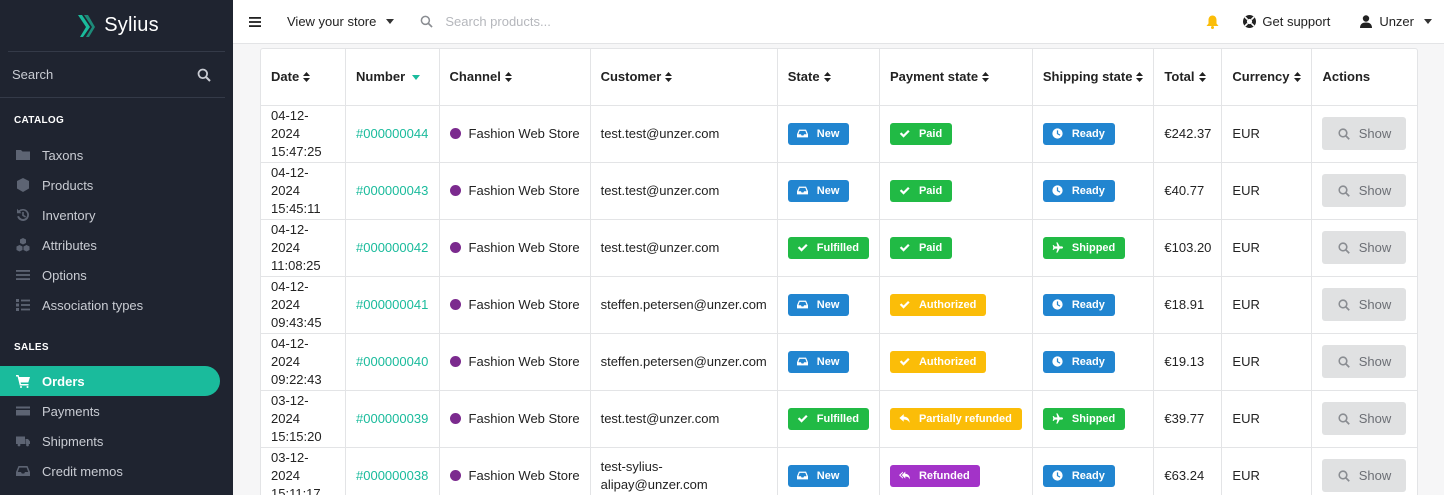 The image size is (1444, 495). Describe the element at coordinates (828, 77) in the screenshot. I see `column-header-state: State` at that location.